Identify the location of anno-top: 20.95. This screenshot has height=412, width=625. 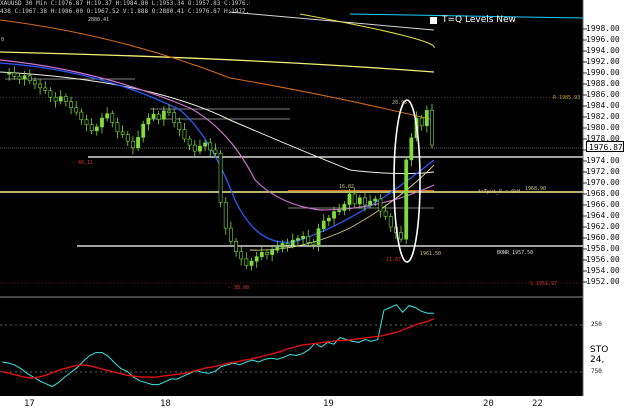
(400, 103).